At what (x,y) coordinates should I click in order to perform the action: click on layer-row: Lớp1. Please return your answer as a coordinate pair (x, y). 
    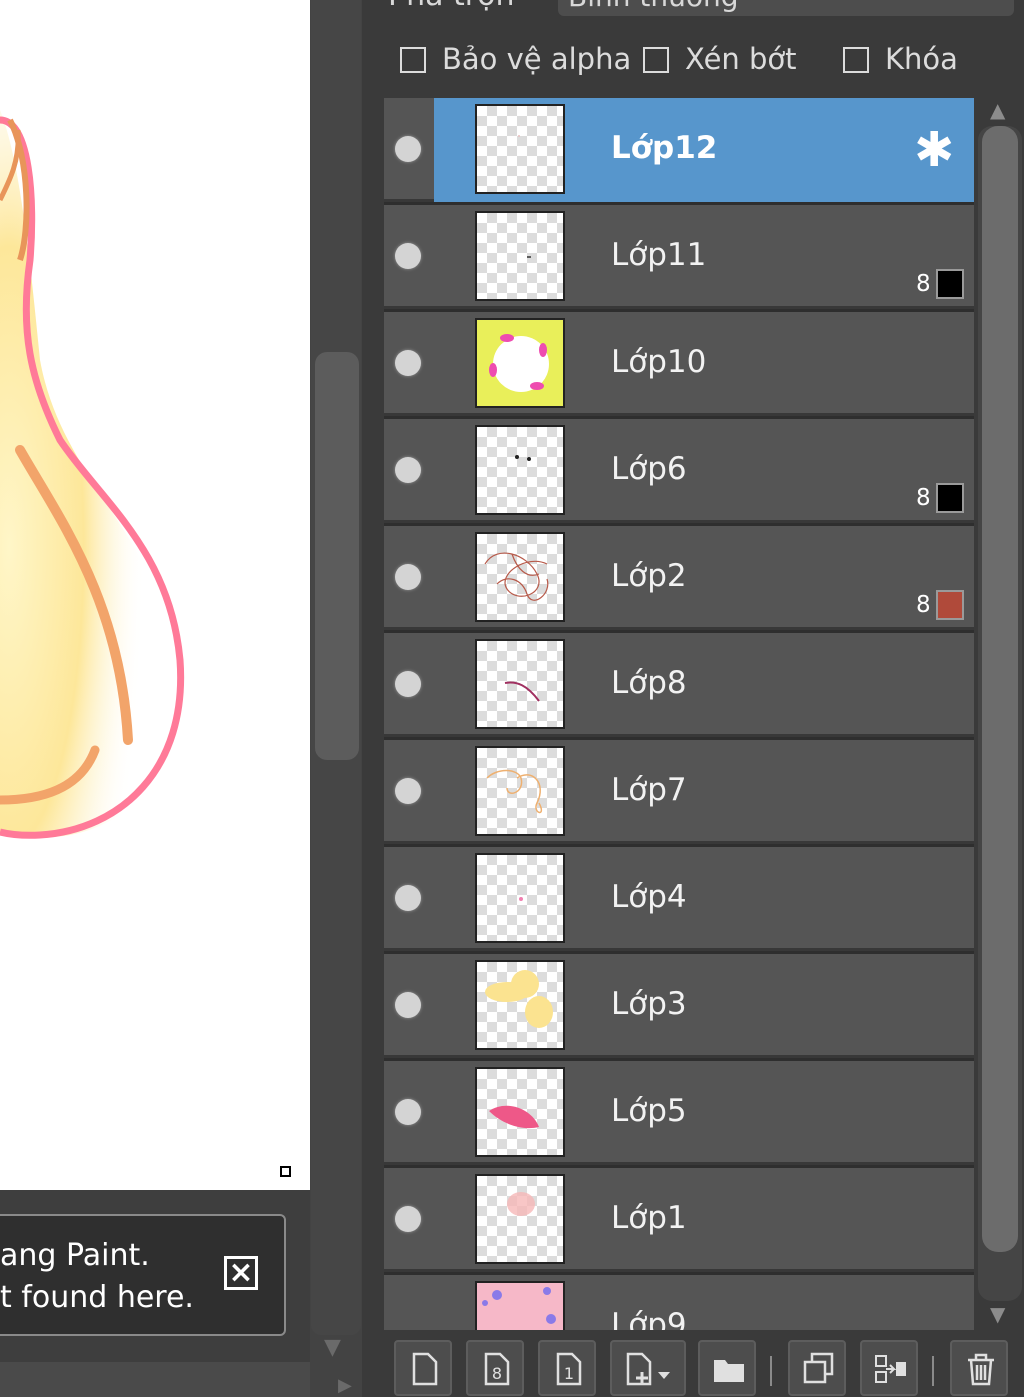
    Looking at the image, I should click on (679, 1220).